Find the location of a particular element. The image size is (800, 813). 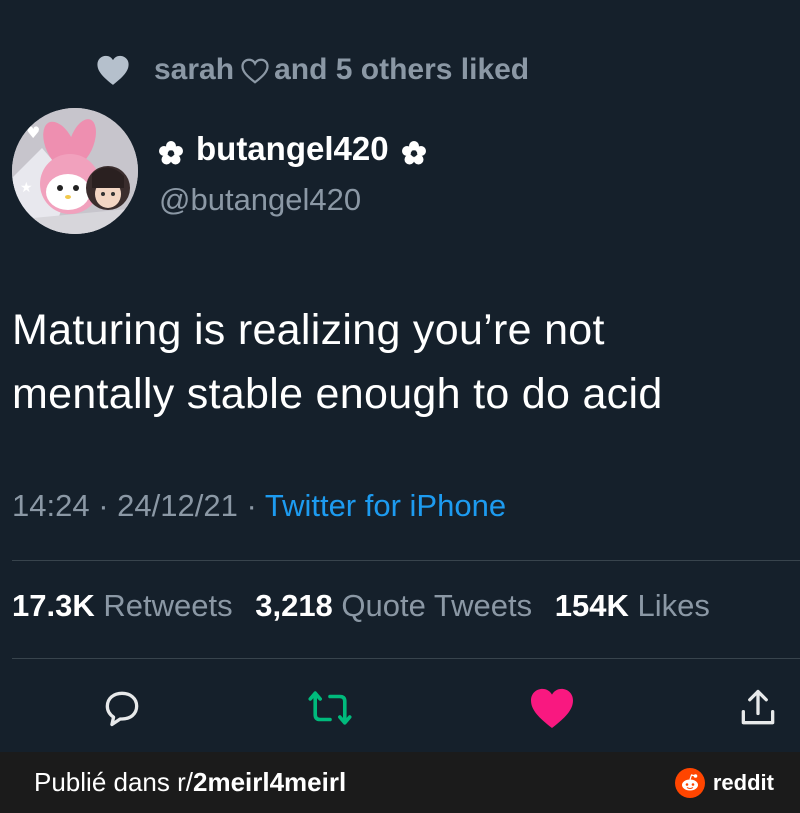

tweet-time: 14:24 is located at coordinates (51, 505).